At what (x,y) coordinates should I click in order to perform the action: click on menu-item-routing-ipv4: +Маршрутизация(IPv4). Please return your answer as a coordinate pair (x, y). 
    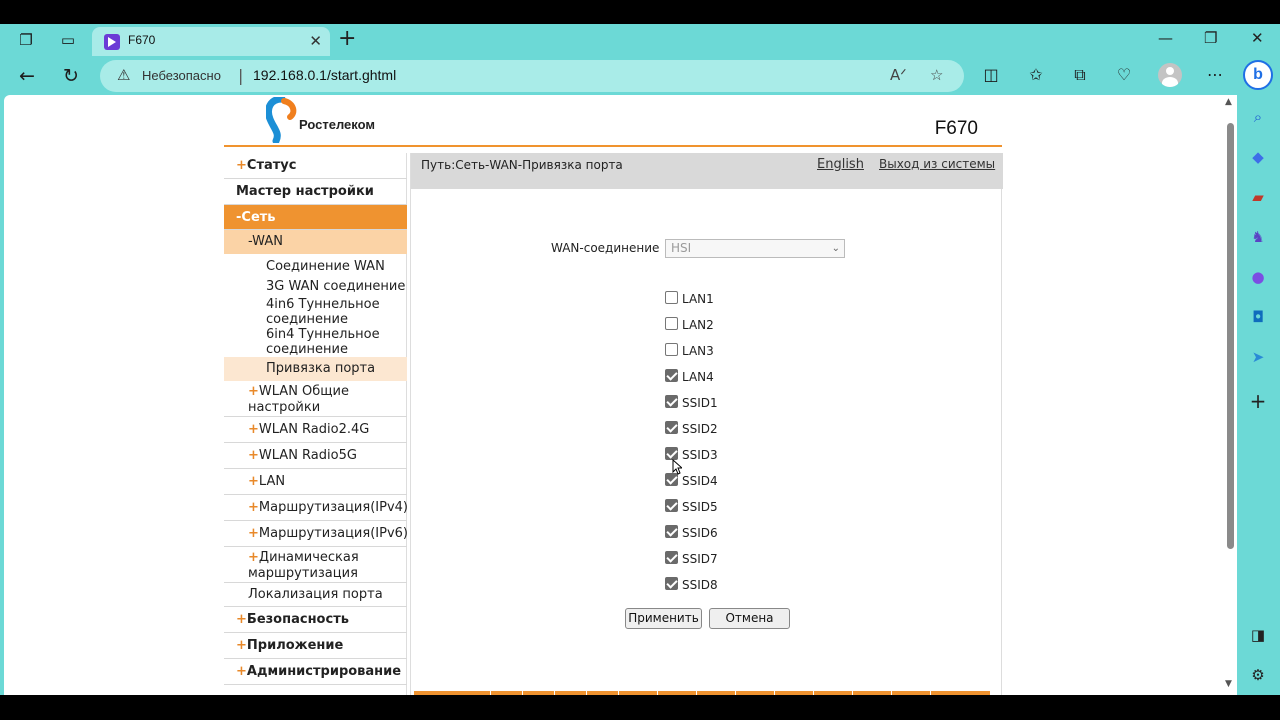
    Looking at the image, I should click on (316, 508).